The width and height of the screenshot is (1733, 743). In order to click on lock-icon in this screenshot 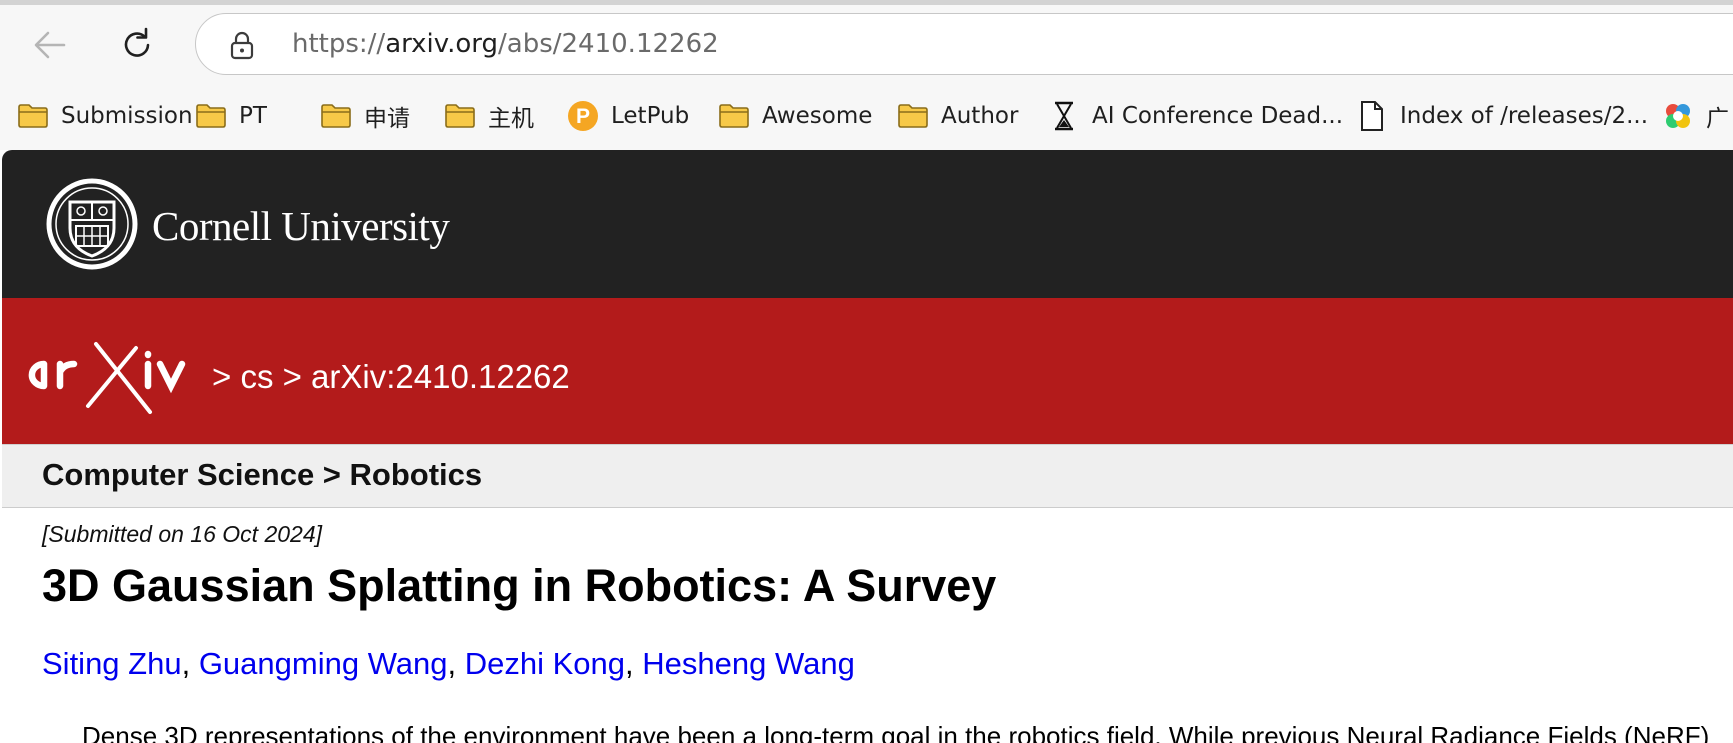, I will do `click(242, 45)`.